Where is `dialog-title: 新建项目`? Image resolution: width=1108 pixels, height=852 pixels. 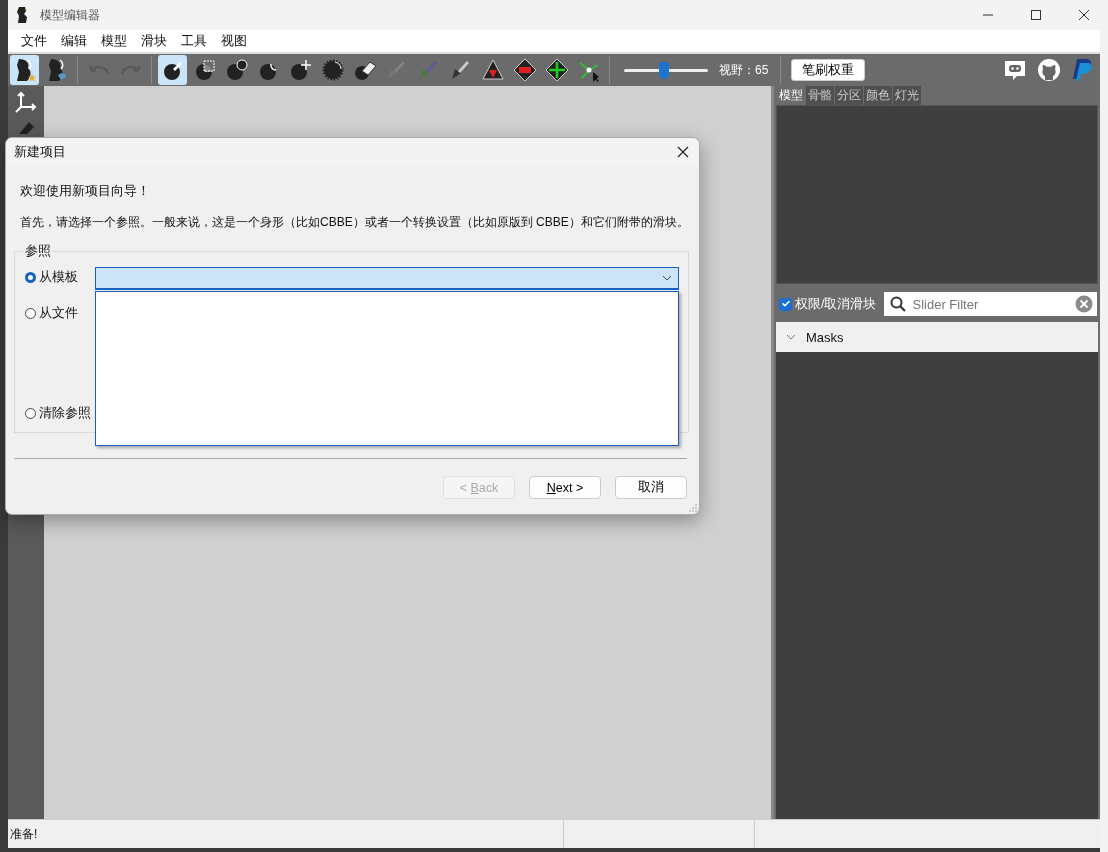
dialog-title: 新建项目 is located at coordinates (40, 152).